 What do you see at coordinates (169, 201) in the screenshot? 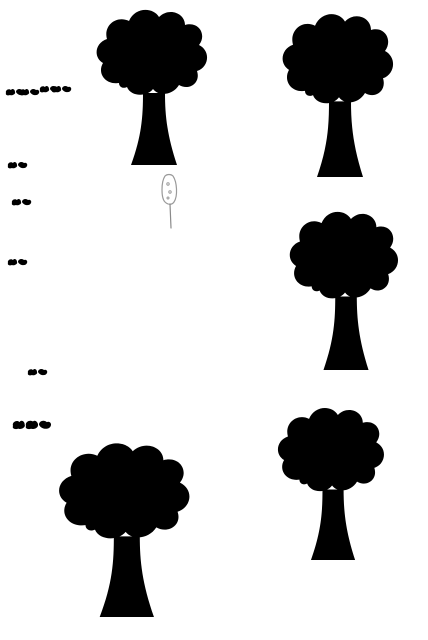
I see `player-sprite-icon` at bounding box center [169, 201].